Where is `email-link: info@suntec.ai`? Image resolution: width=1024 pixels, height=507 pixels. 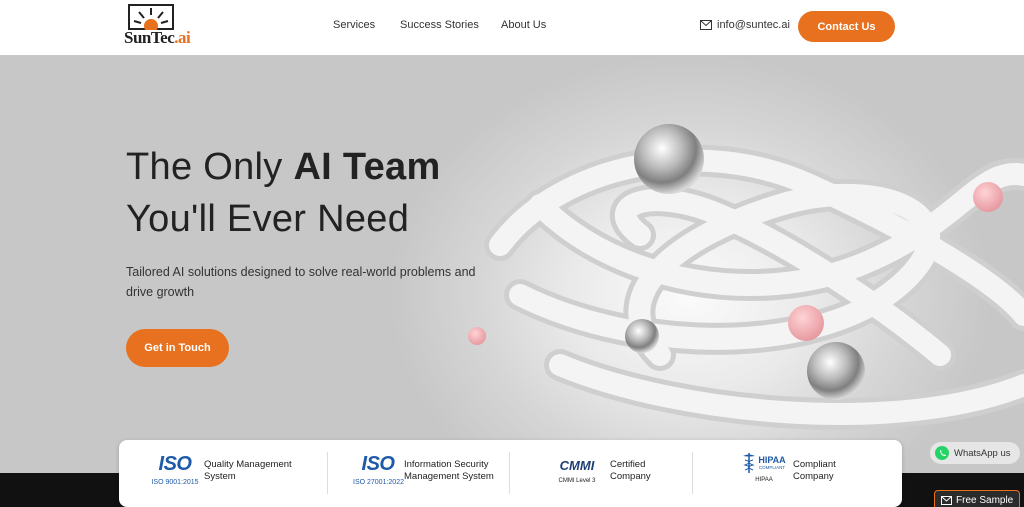
email-link: info@suntec.ai is located at coordinates (745, 25).